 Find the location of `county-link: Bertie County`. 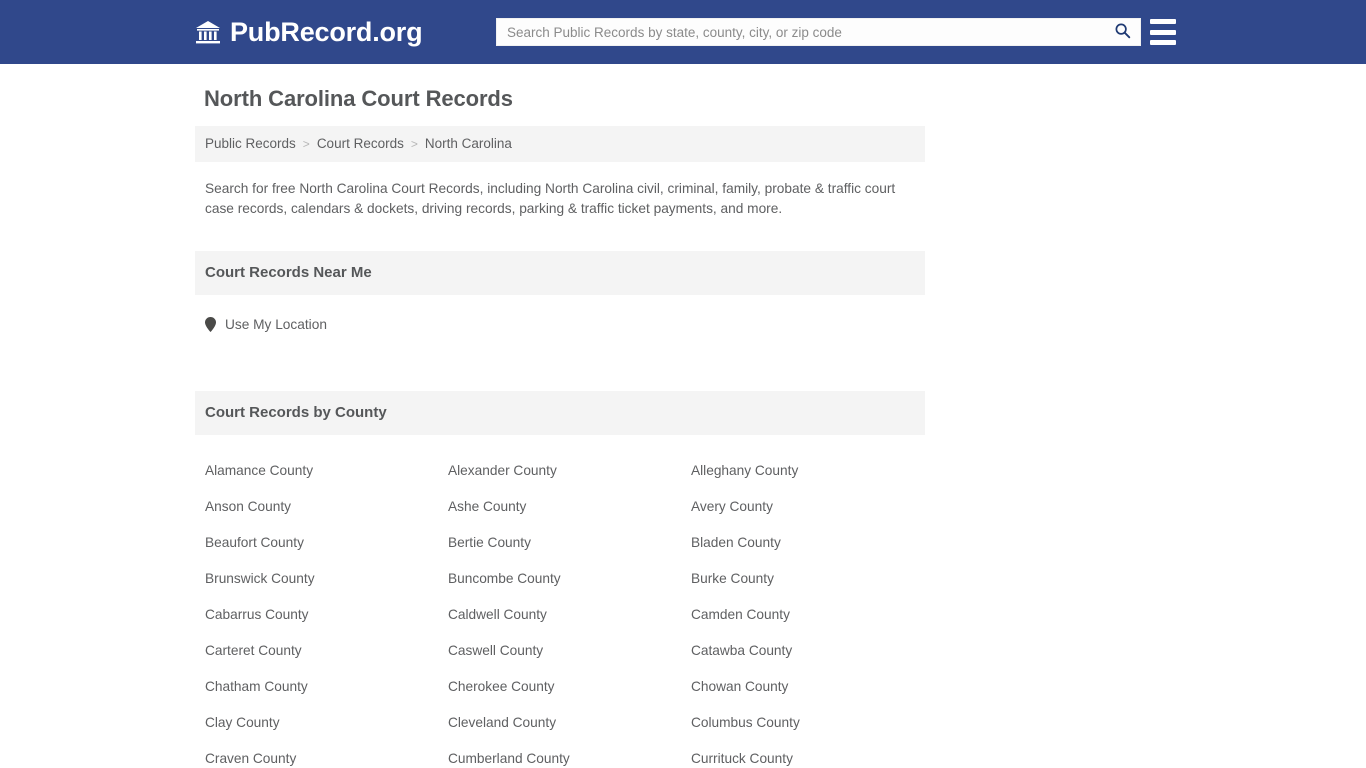

county-link: Bertie County is located at coordinates (569, 543).